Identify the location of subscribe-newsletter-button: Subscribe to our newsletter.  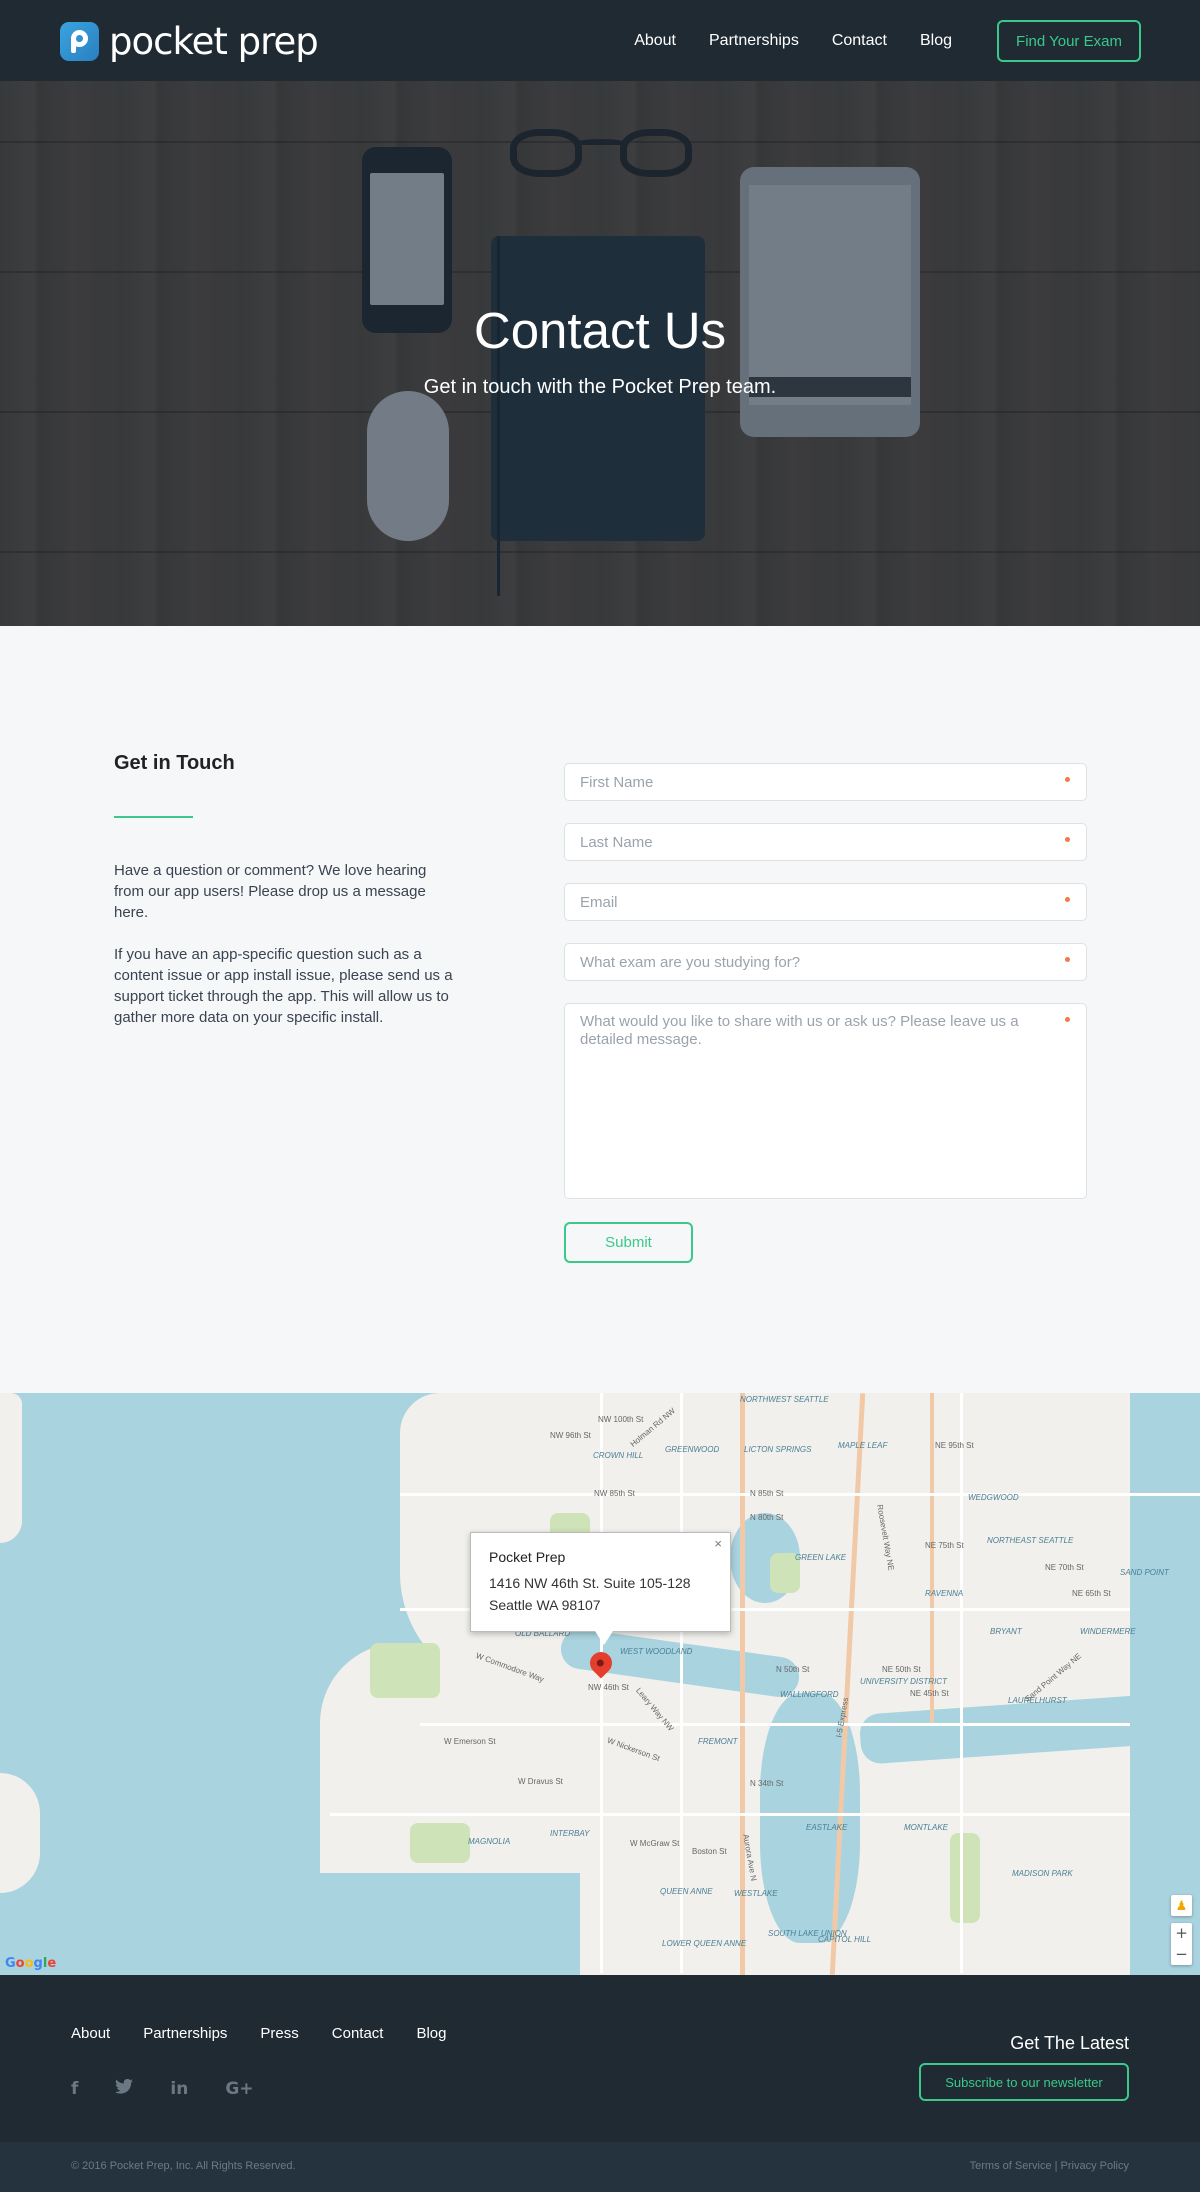
(1024, 2082).